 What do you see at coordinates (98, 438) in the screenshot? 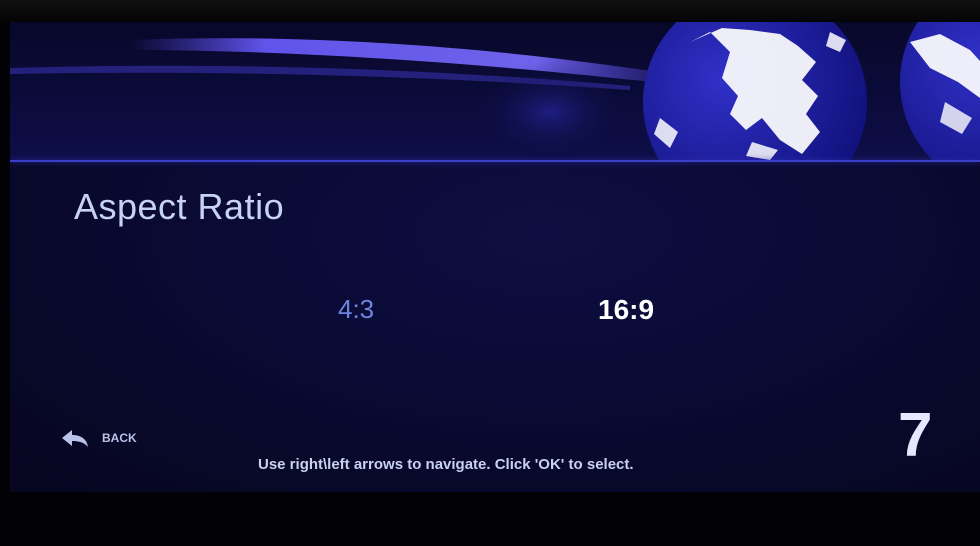
I see `back-button: BACK` at bounding box center [98, 438].